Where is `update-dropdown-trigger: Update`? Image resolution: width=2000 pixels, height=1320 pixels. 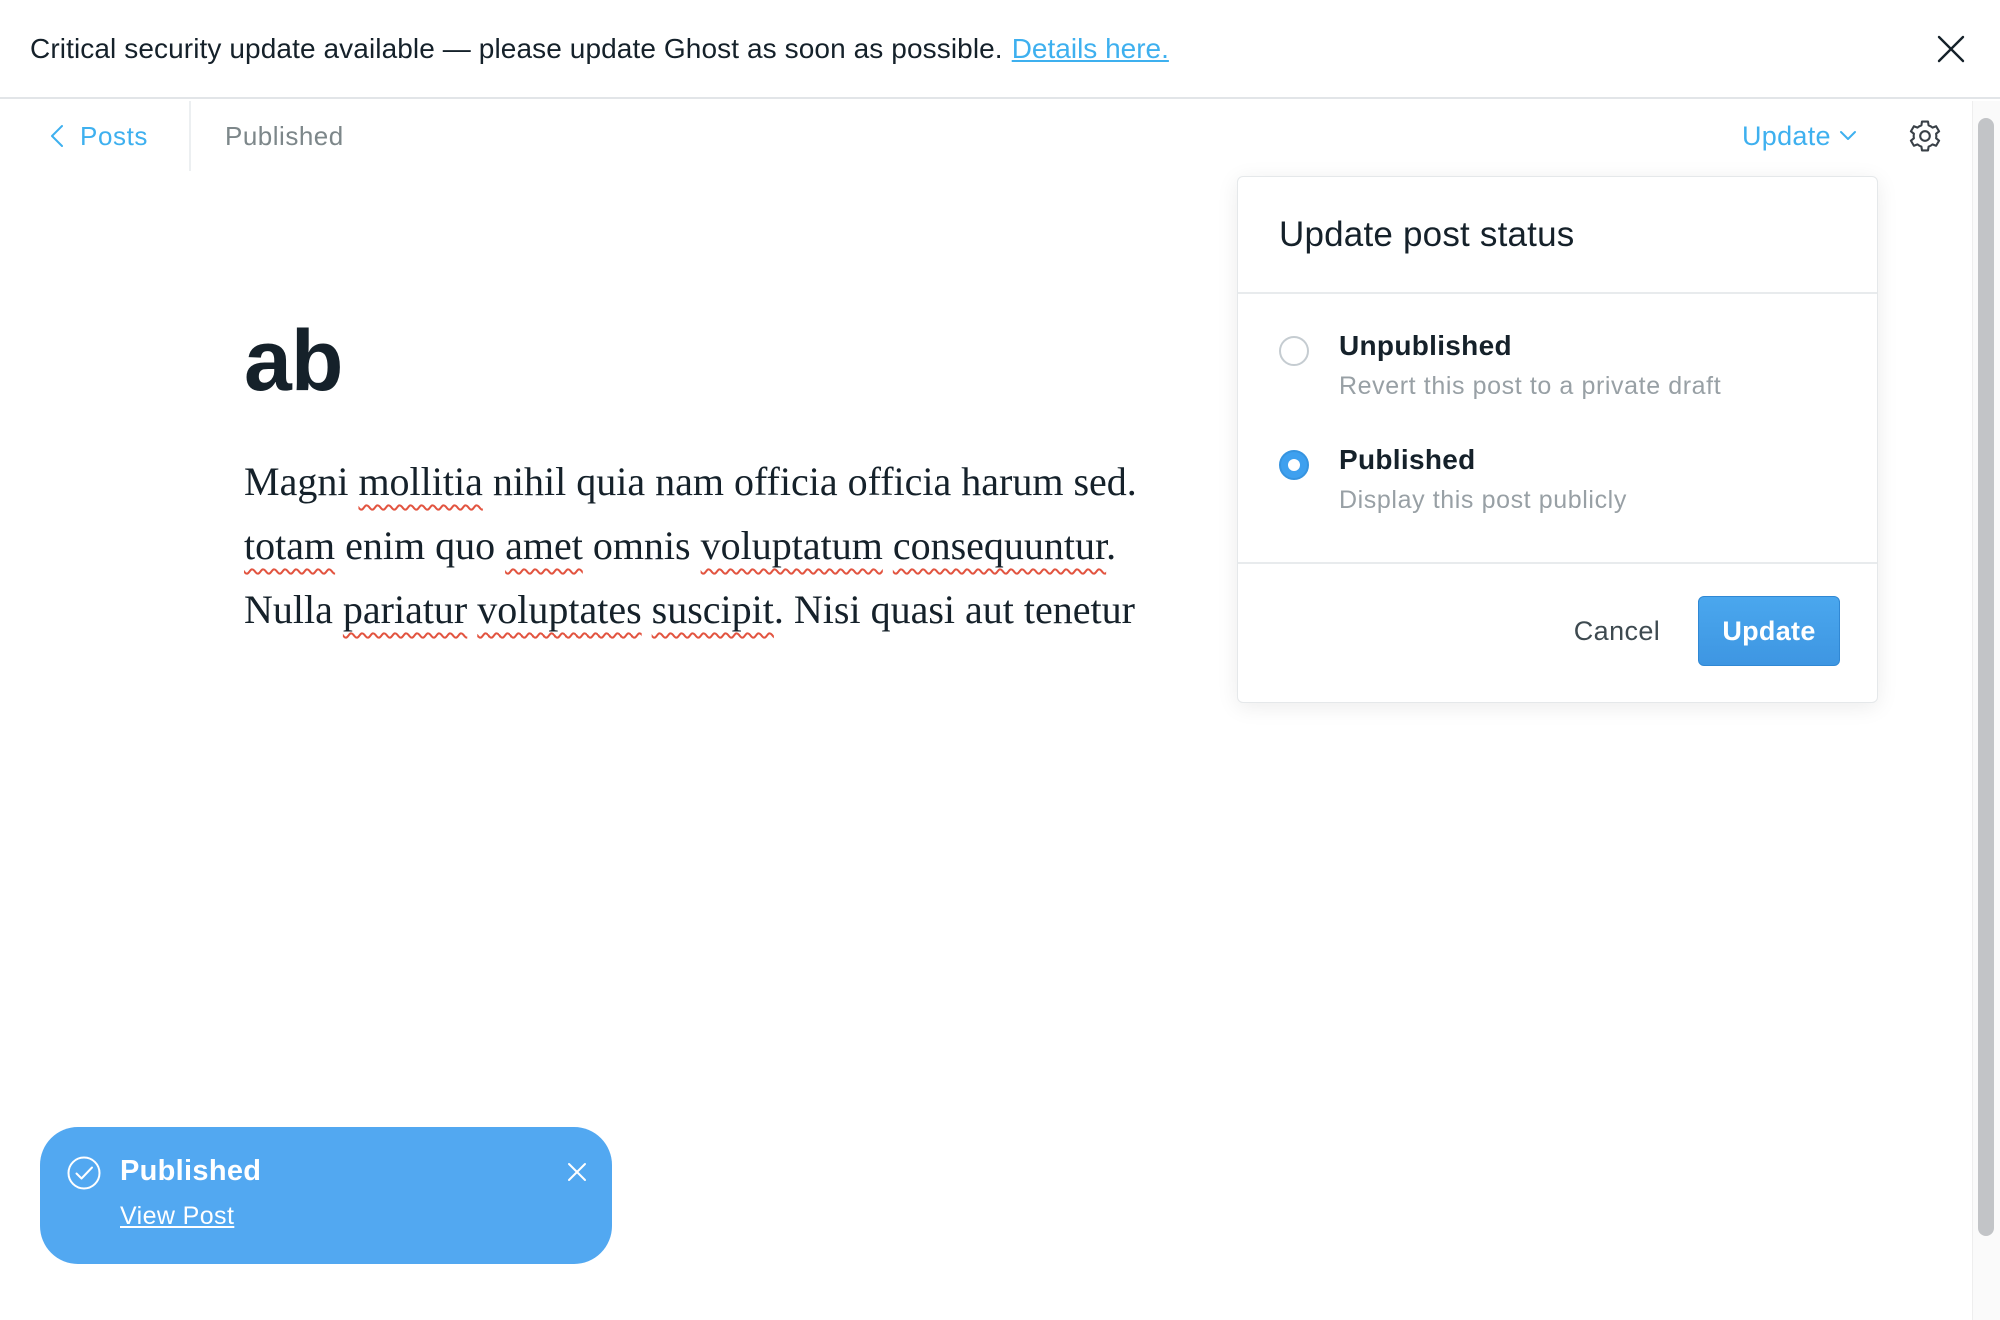 update-dropdown-trigger: Update is located at coordinates (1799, 136).